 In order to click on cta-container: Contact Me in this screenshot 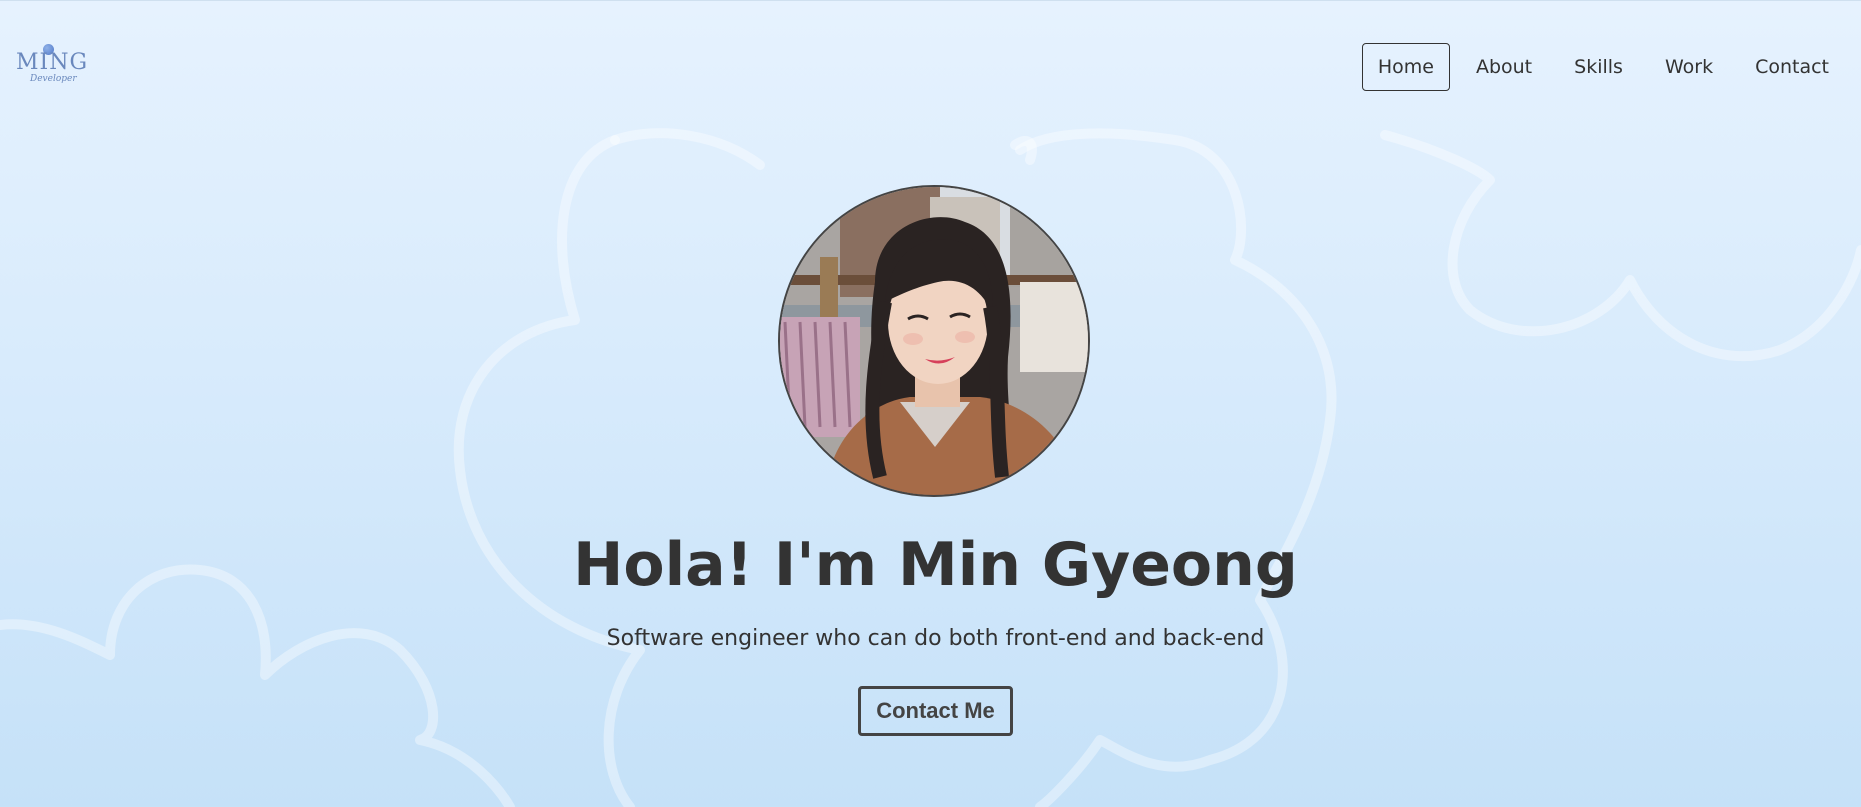, I will do `click(930, 711)`.